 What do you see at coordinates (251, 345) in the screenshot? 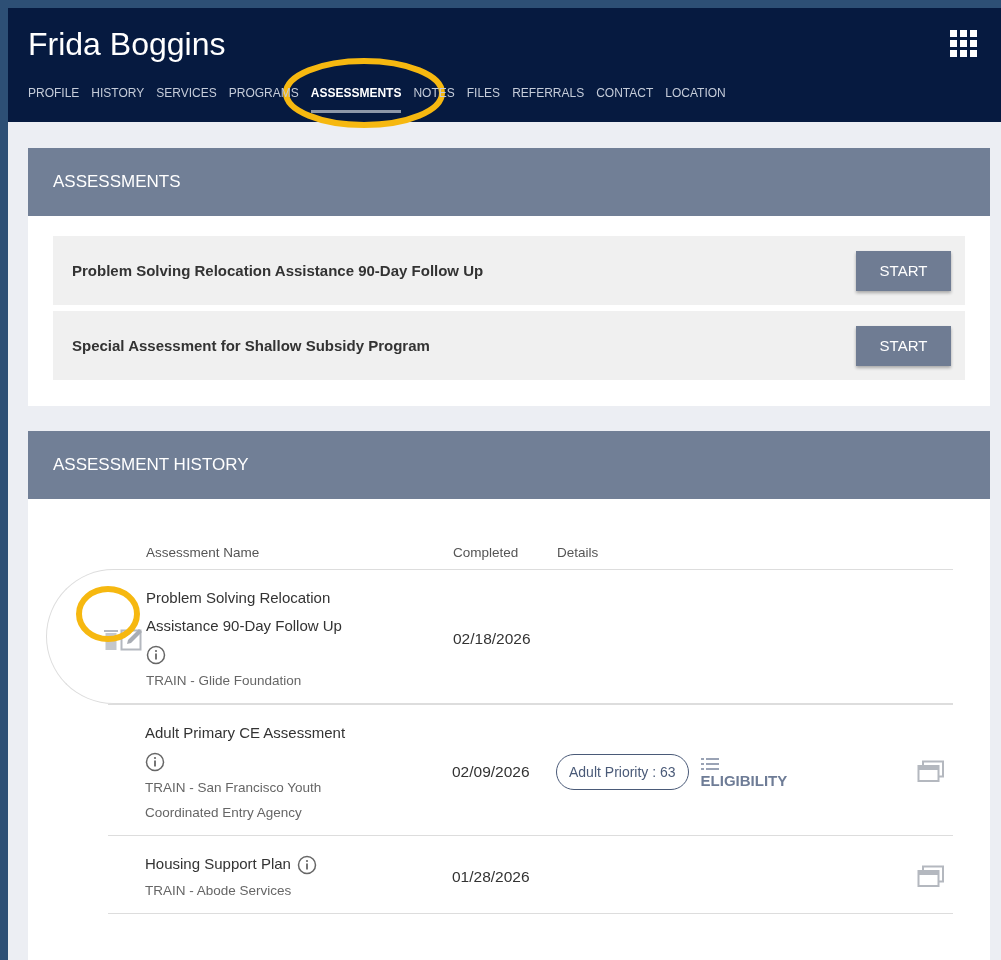
I see `assessment-name: Special Assessment for Shallow Subsidy Program` at bounding box center [251, 345].